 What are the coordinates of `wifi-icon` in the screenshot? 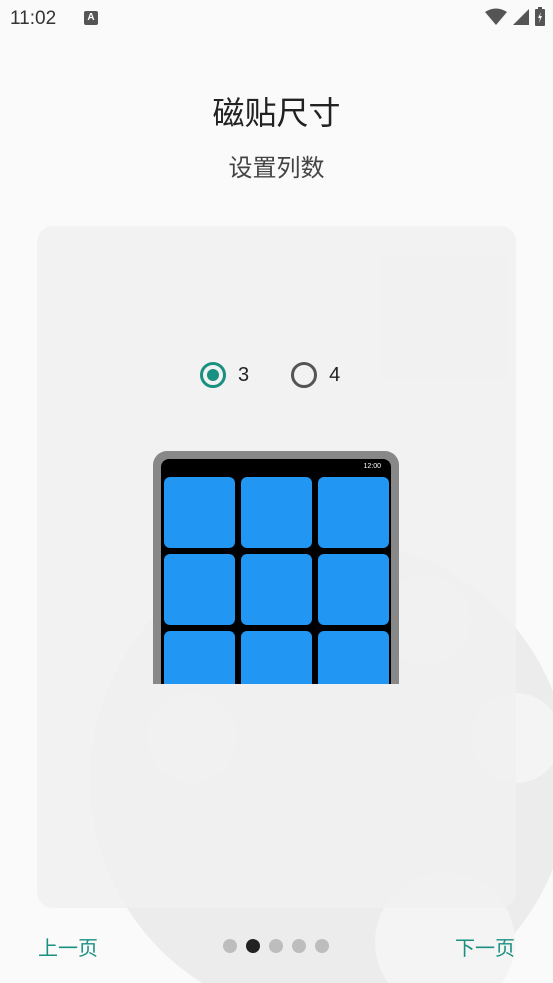 It's located at (496, 16).